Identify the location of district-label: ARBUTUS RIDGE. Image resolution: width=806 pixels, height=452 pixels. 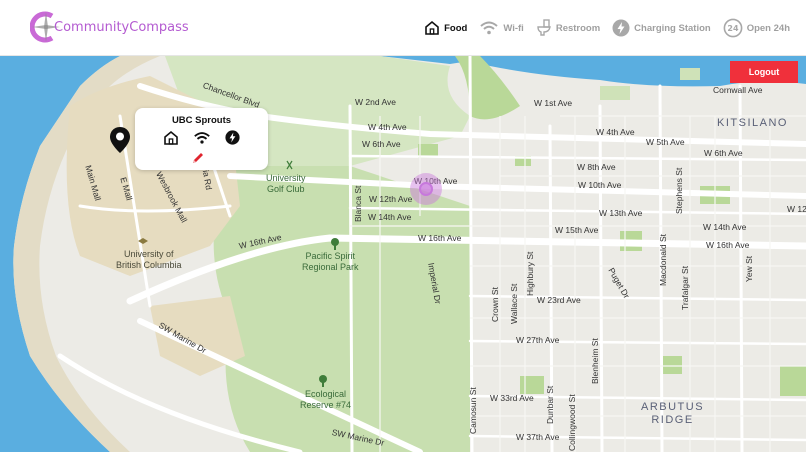
(672, 414).